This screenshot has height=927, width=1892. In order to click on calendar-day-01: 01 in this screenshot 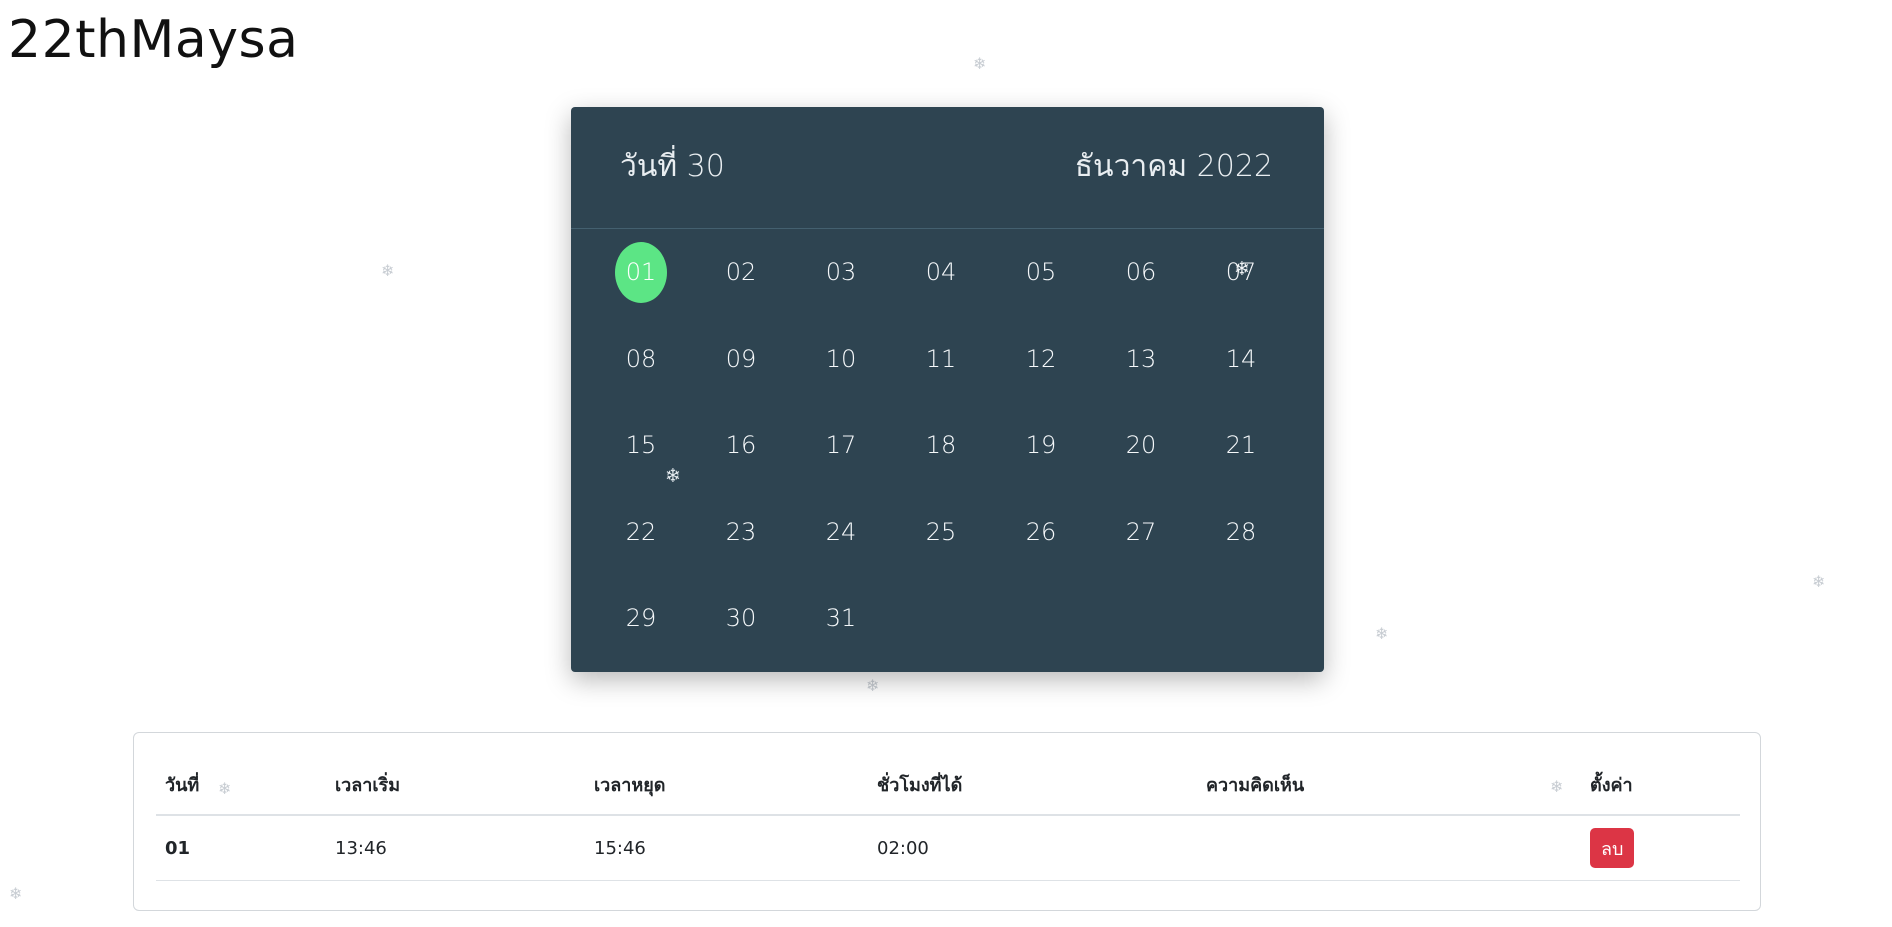, I will do `click(641, 272)`.